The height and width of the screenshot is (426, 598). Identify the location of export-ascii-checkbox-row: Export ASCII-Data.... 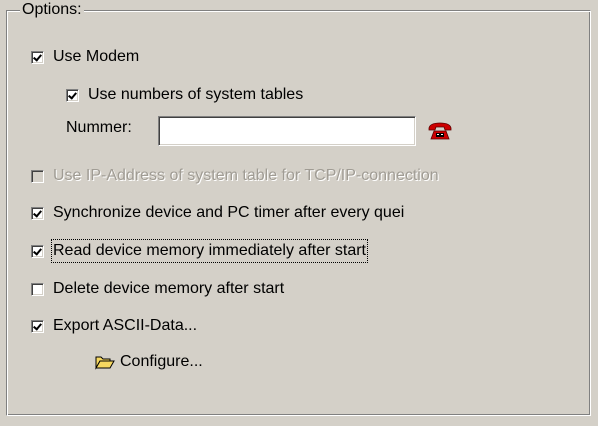
(114, 326).